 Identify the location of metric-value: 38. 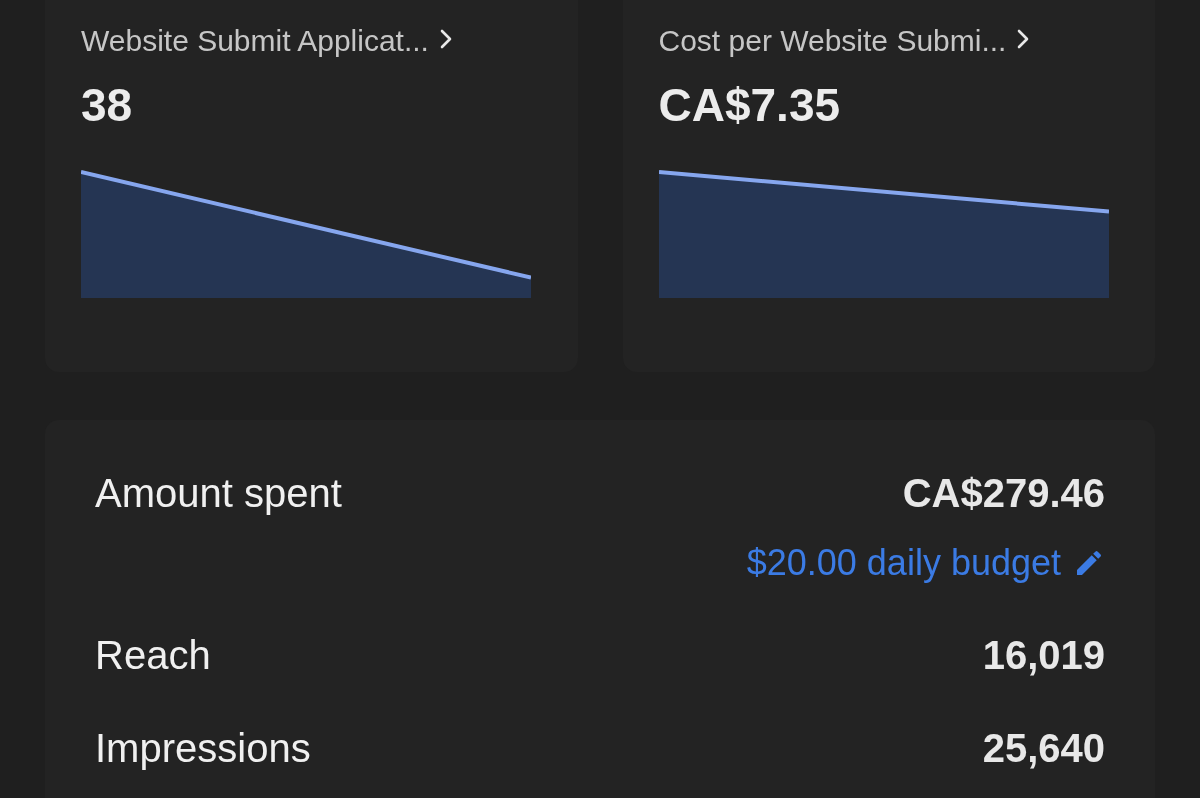
(107, 105).